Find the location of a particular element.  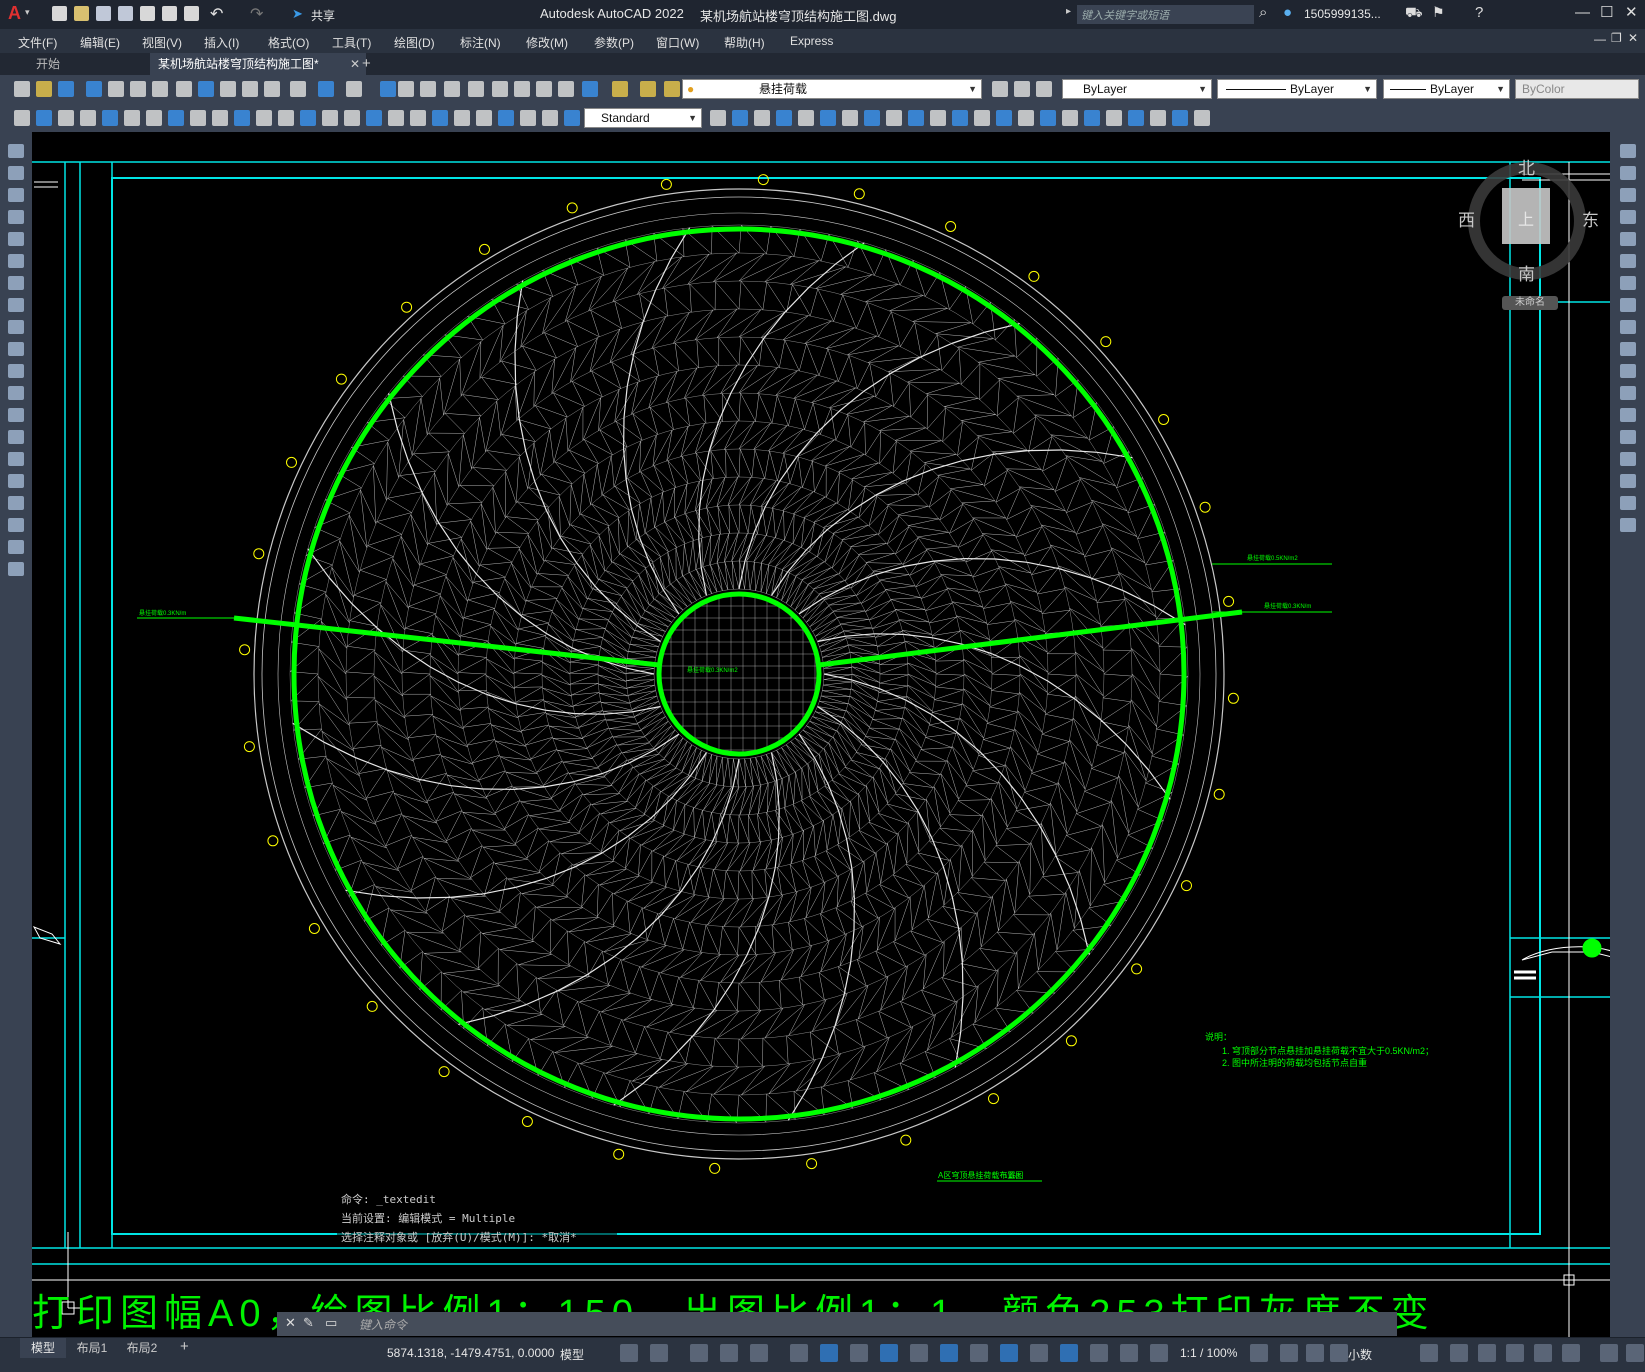

menu-item: 参数(P) is located at coordinates (614, 42).